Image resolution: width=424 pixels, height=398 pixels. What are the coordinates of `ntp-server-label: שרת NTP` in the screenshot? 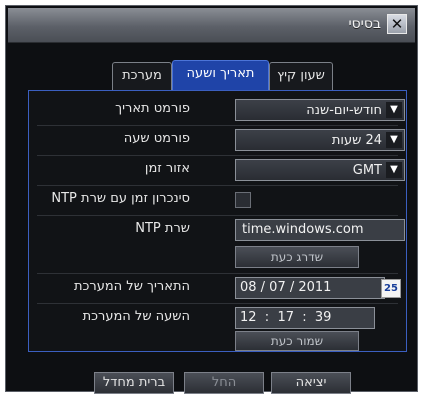 It's located at (162, 228).